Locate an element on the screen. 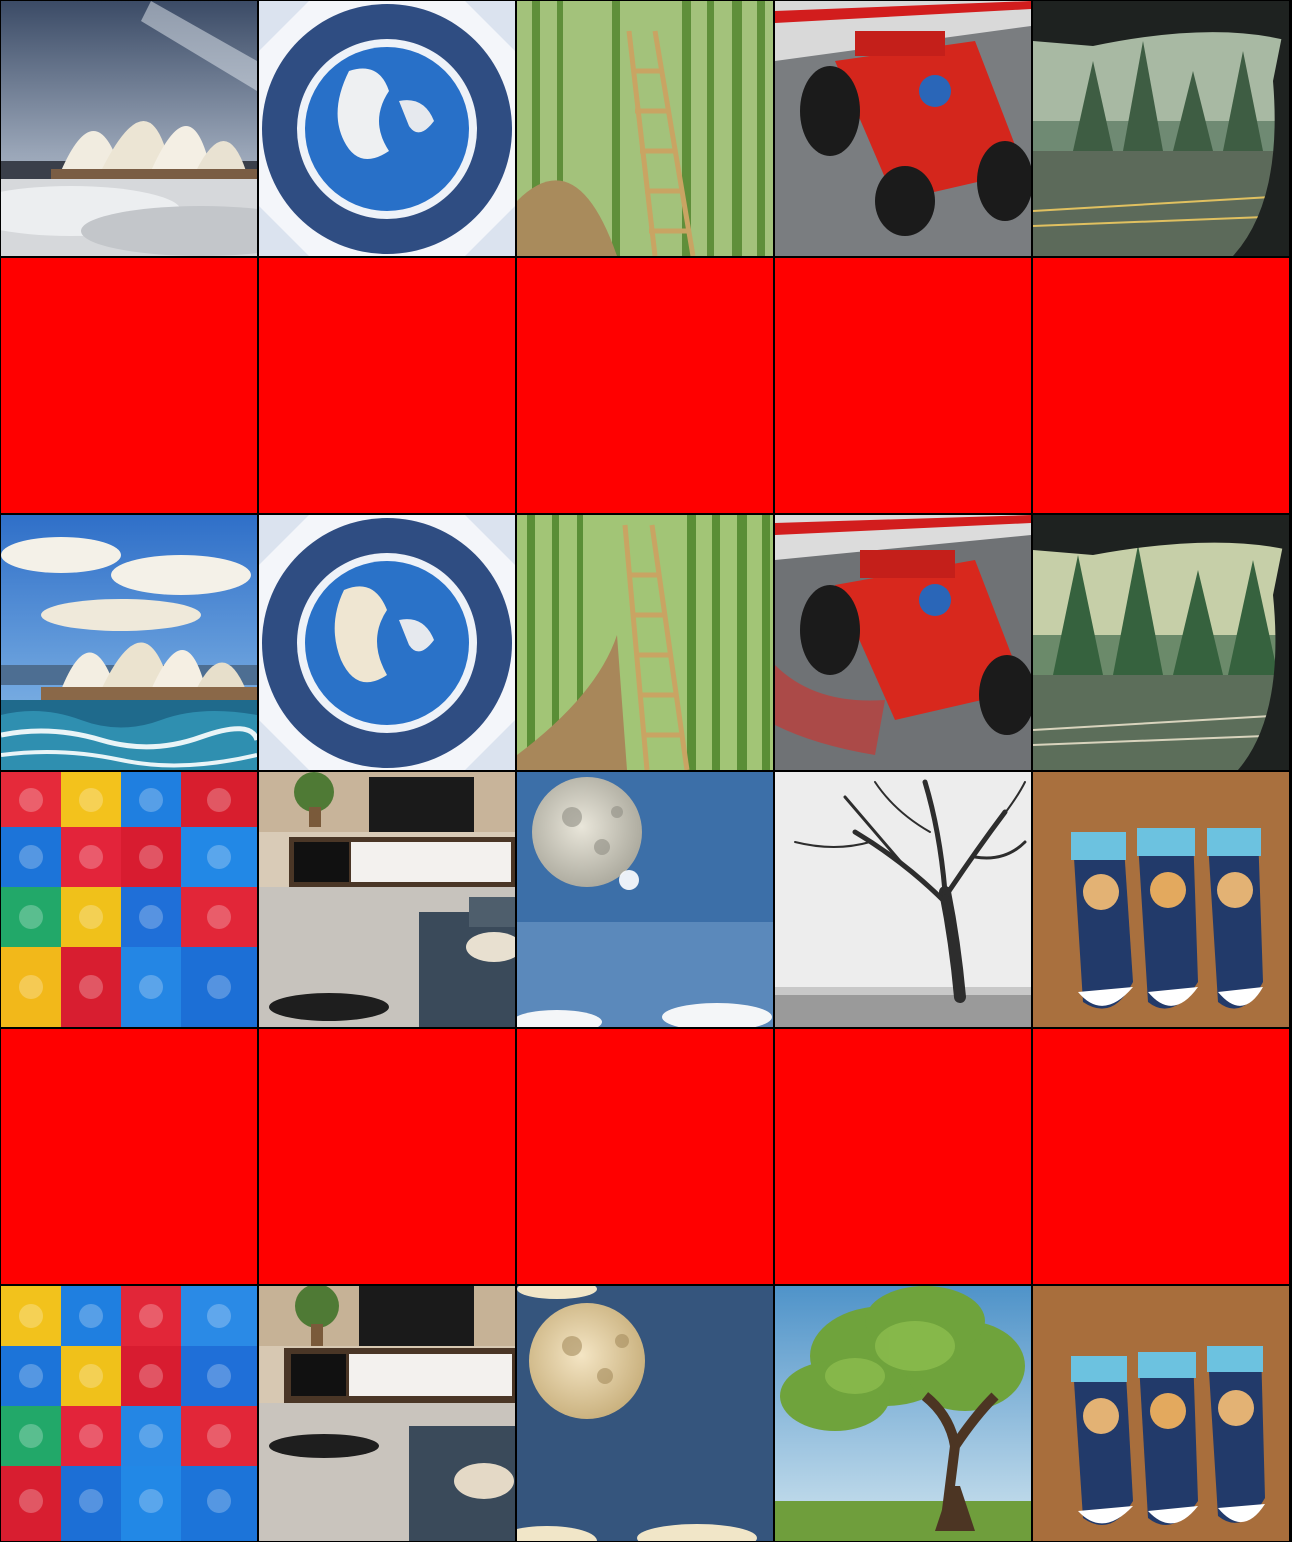 This screenshot has height=1542, width=1292. opera-house-waves-image is located at coordinates (129, 642).